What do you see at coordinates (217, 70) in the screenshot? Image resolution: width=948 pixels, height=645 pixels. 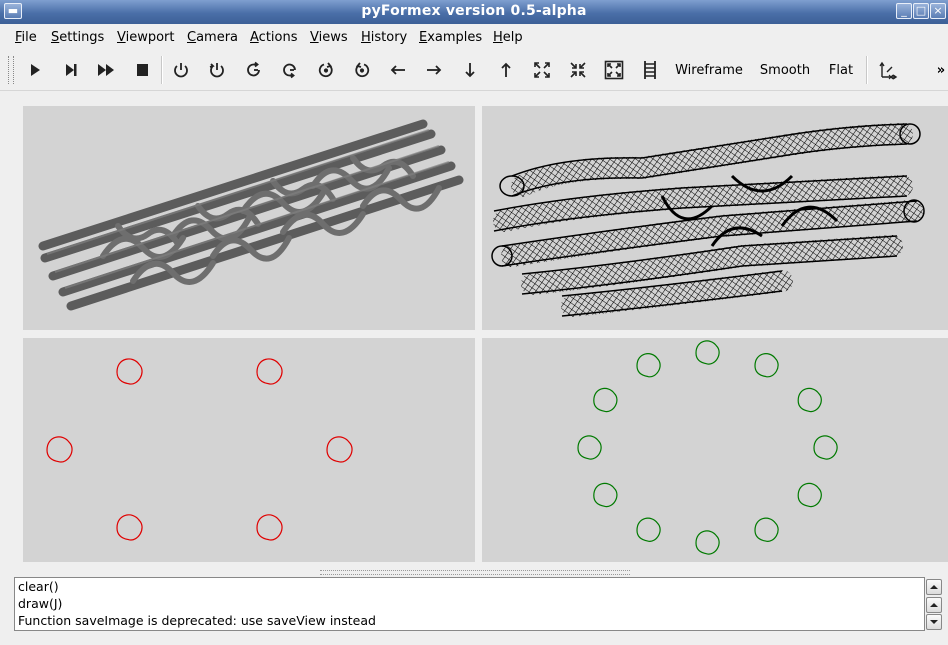 I see `rotate-right-icon` at bounding box center [217, 70].